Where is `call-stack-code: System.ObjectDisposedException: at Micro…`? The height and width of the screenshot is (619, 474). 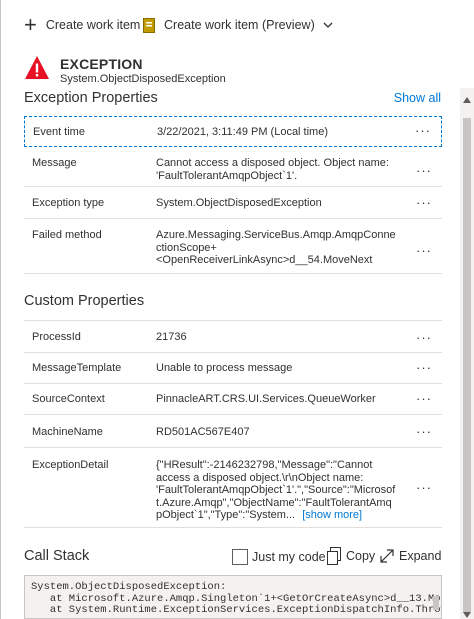
call-stack-code: System.ObjectDisposedException: at Micro… is located at coordinates (233, 597).